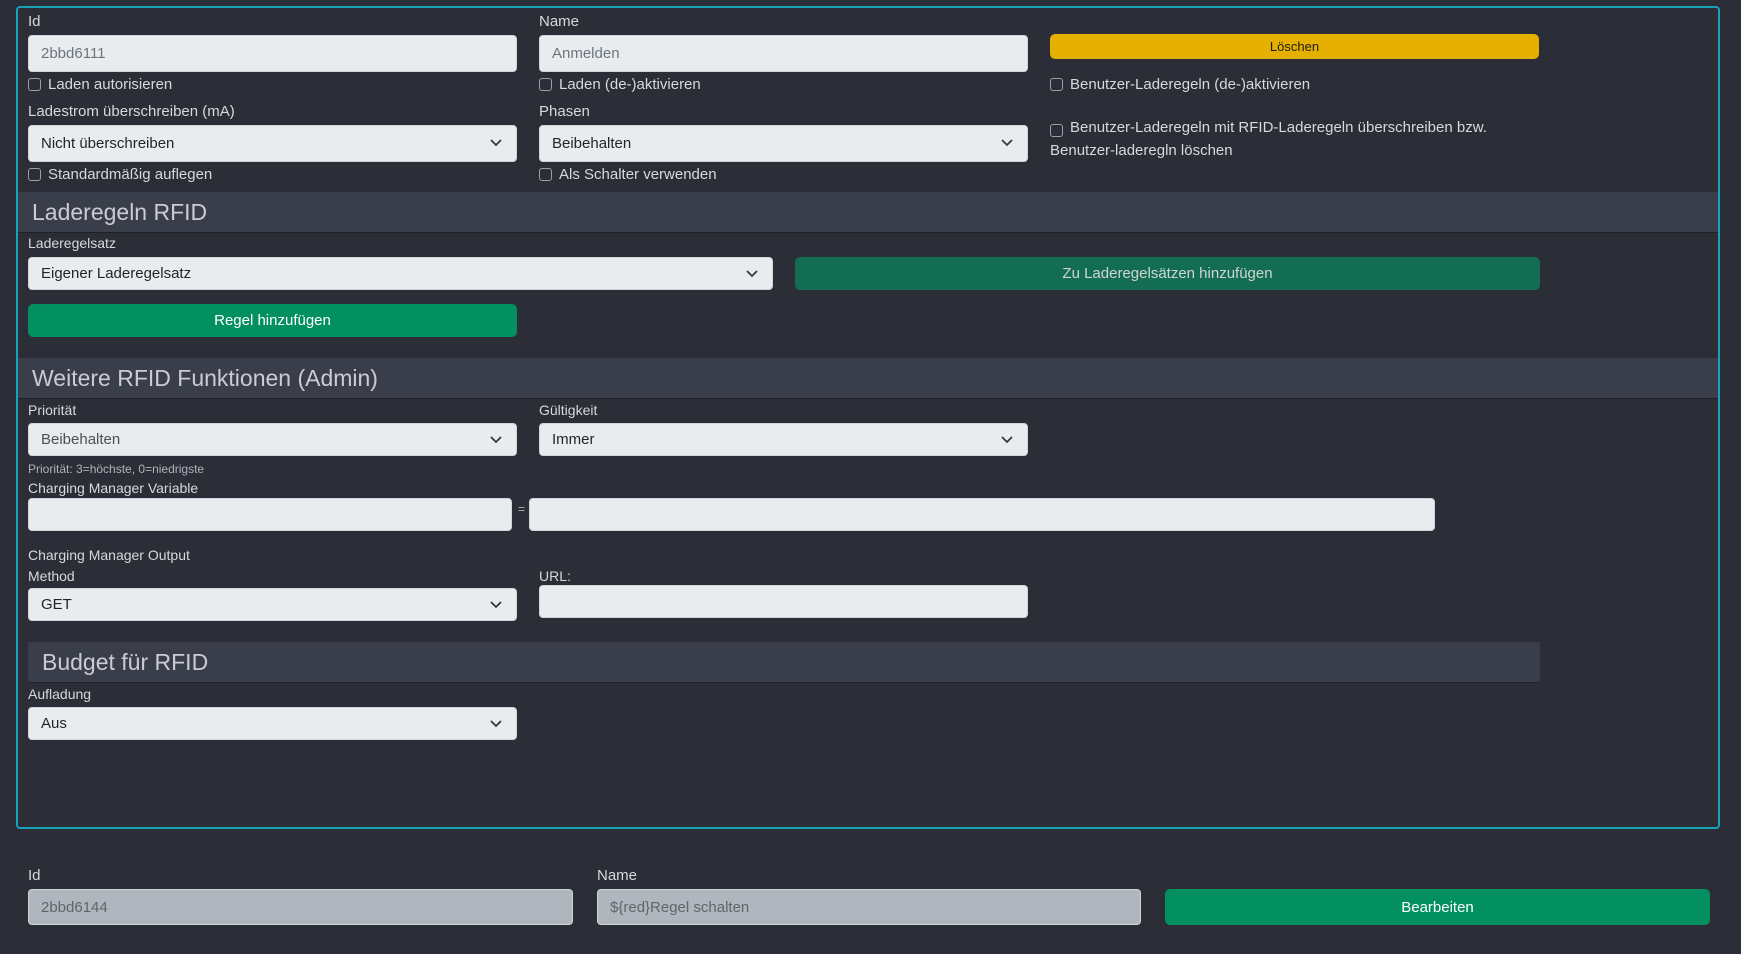 This screenshot has height=954, width=1741. I want to click on aufladung-label: Aufladung, so click(60, 694).